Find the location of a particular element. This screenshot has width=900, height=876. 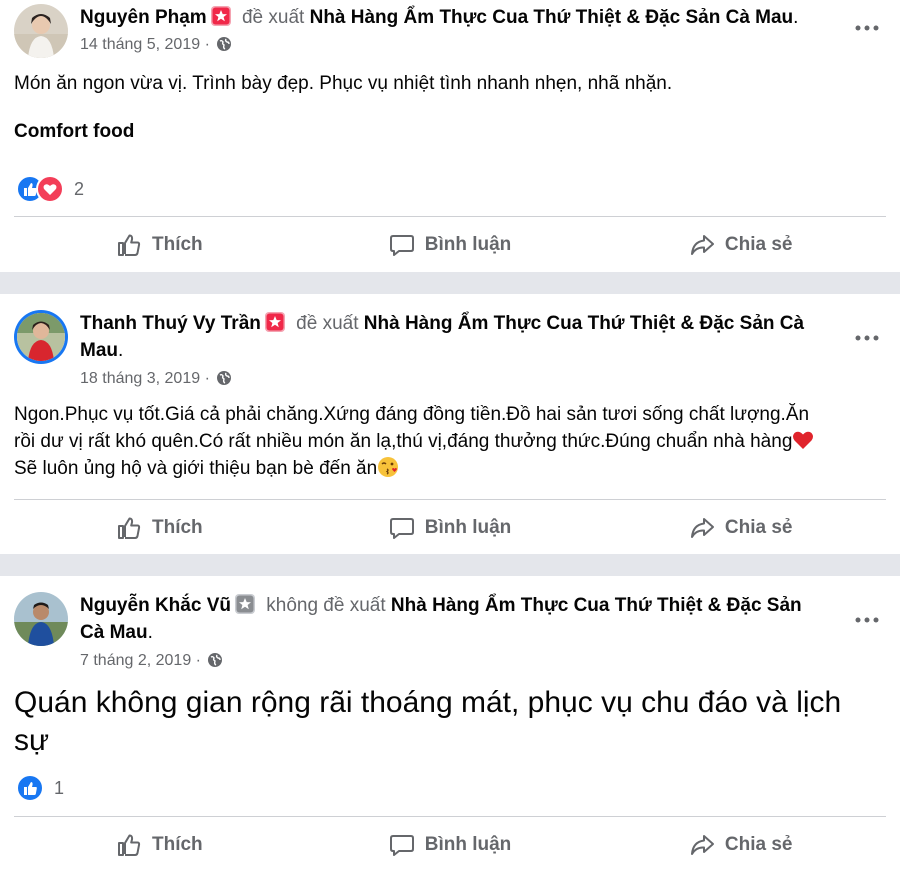

author-name: Nguyên Phạm is located at coordinates (143, 17).